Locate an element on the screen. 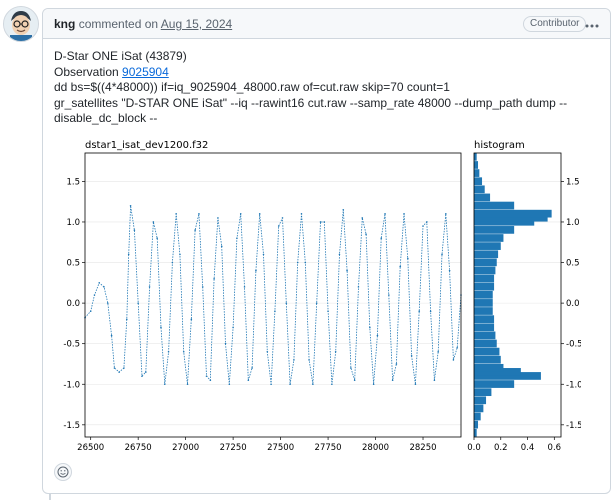 This screenshot has height=500, width=613. observation-label: Observation is located at coordinates (86, 71).